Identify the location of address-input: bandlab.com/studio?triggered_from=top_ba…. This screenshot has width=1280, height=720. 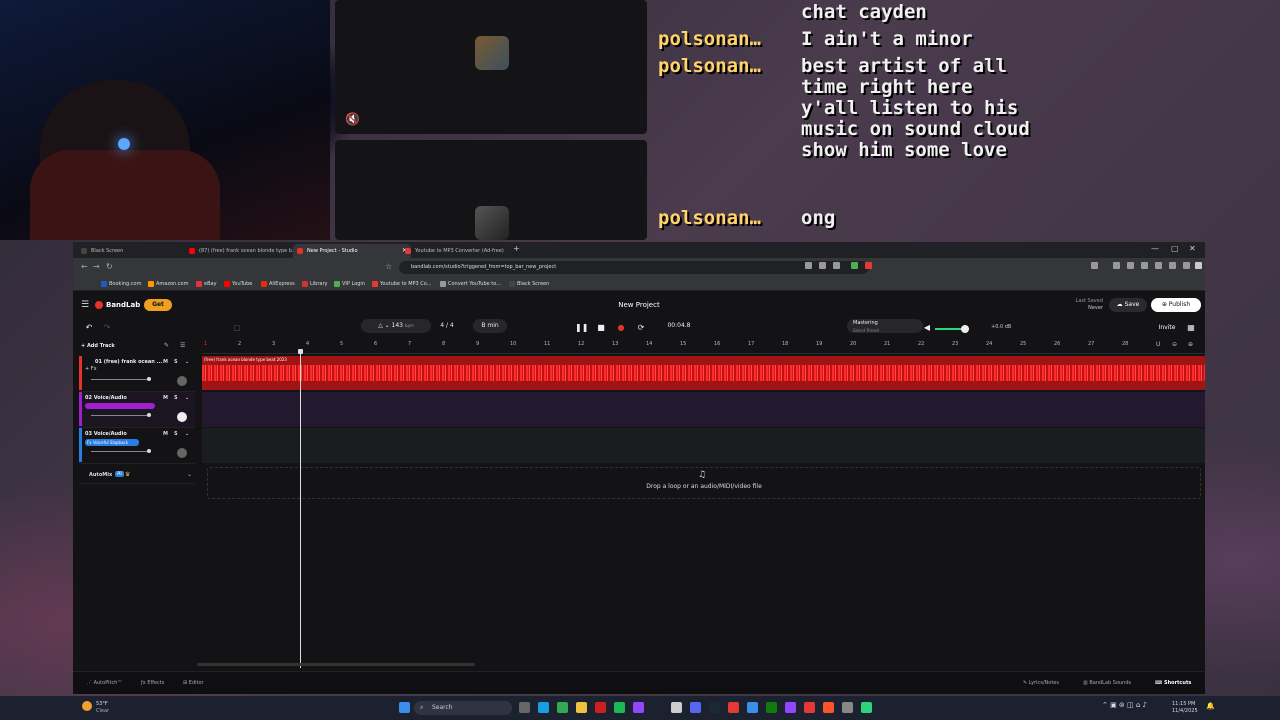
(634, 267).